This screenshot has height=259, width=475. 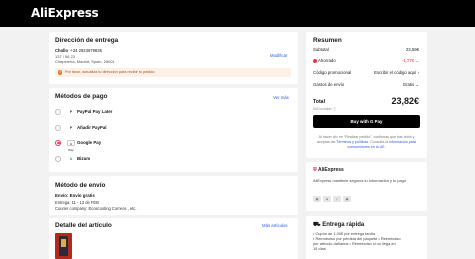 What do you see at coordinates (321, 49) in the screenshot?
I see `subtotal-label: Subtotal` at bounding box center [321, 49].